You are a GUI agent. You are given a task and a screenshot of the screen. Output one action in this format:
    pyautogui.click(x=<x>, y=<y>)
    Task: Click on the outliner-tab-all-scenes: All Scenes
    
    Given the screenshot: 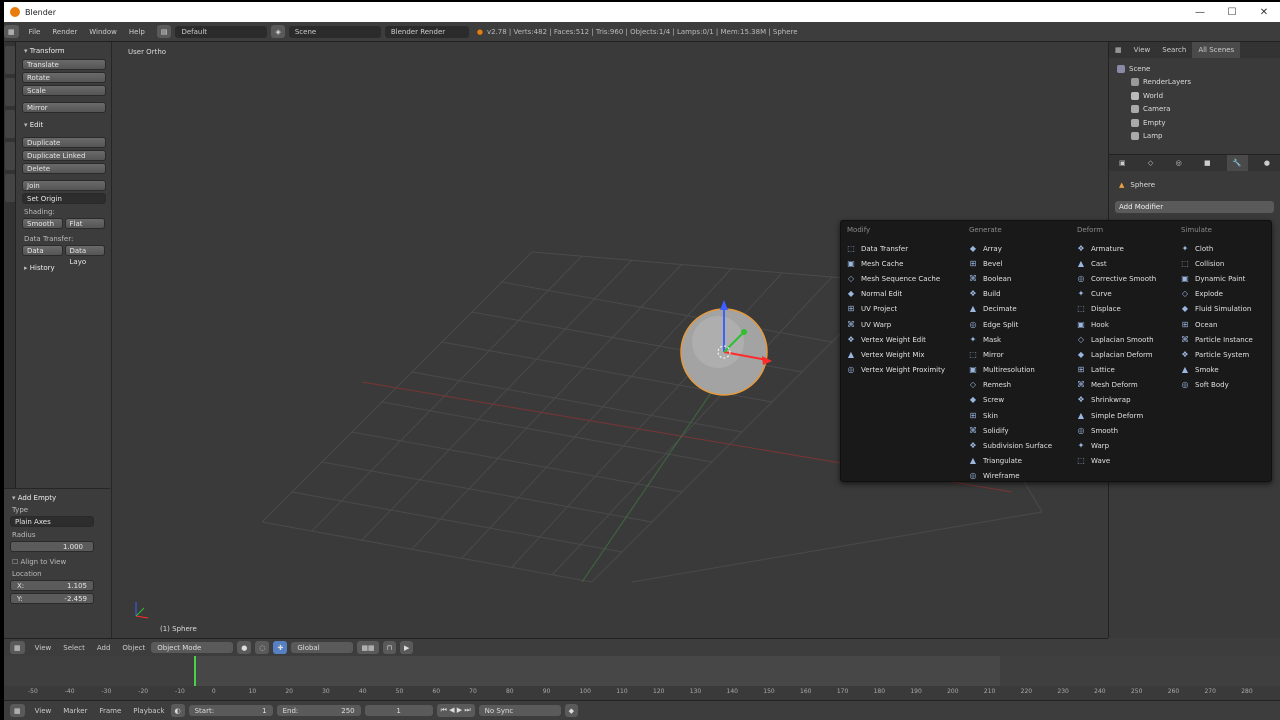 What is the action you would take?
    pyautogui.click(x=1216, y=50)
    